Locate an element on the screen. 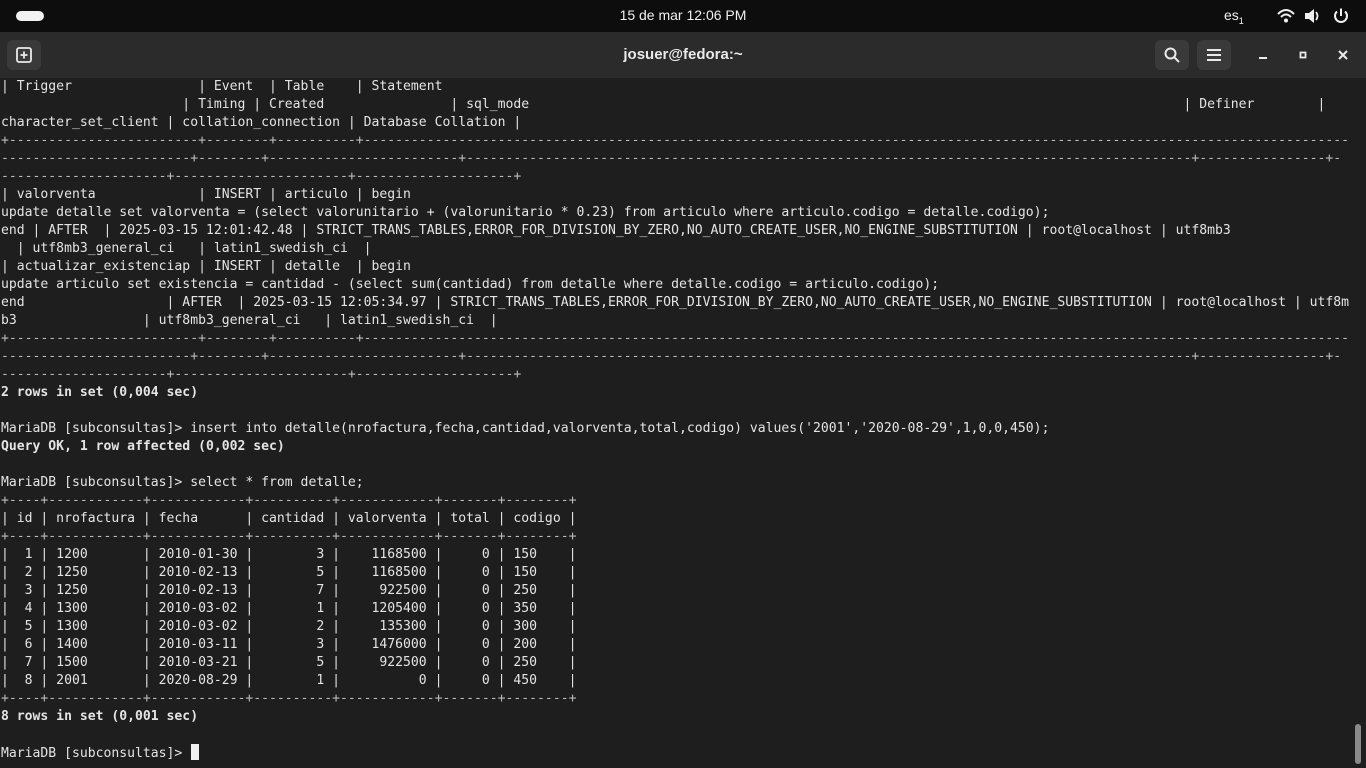  prompt-line: MariaDB [subconsultas]> is located at coordinates (675, 753).